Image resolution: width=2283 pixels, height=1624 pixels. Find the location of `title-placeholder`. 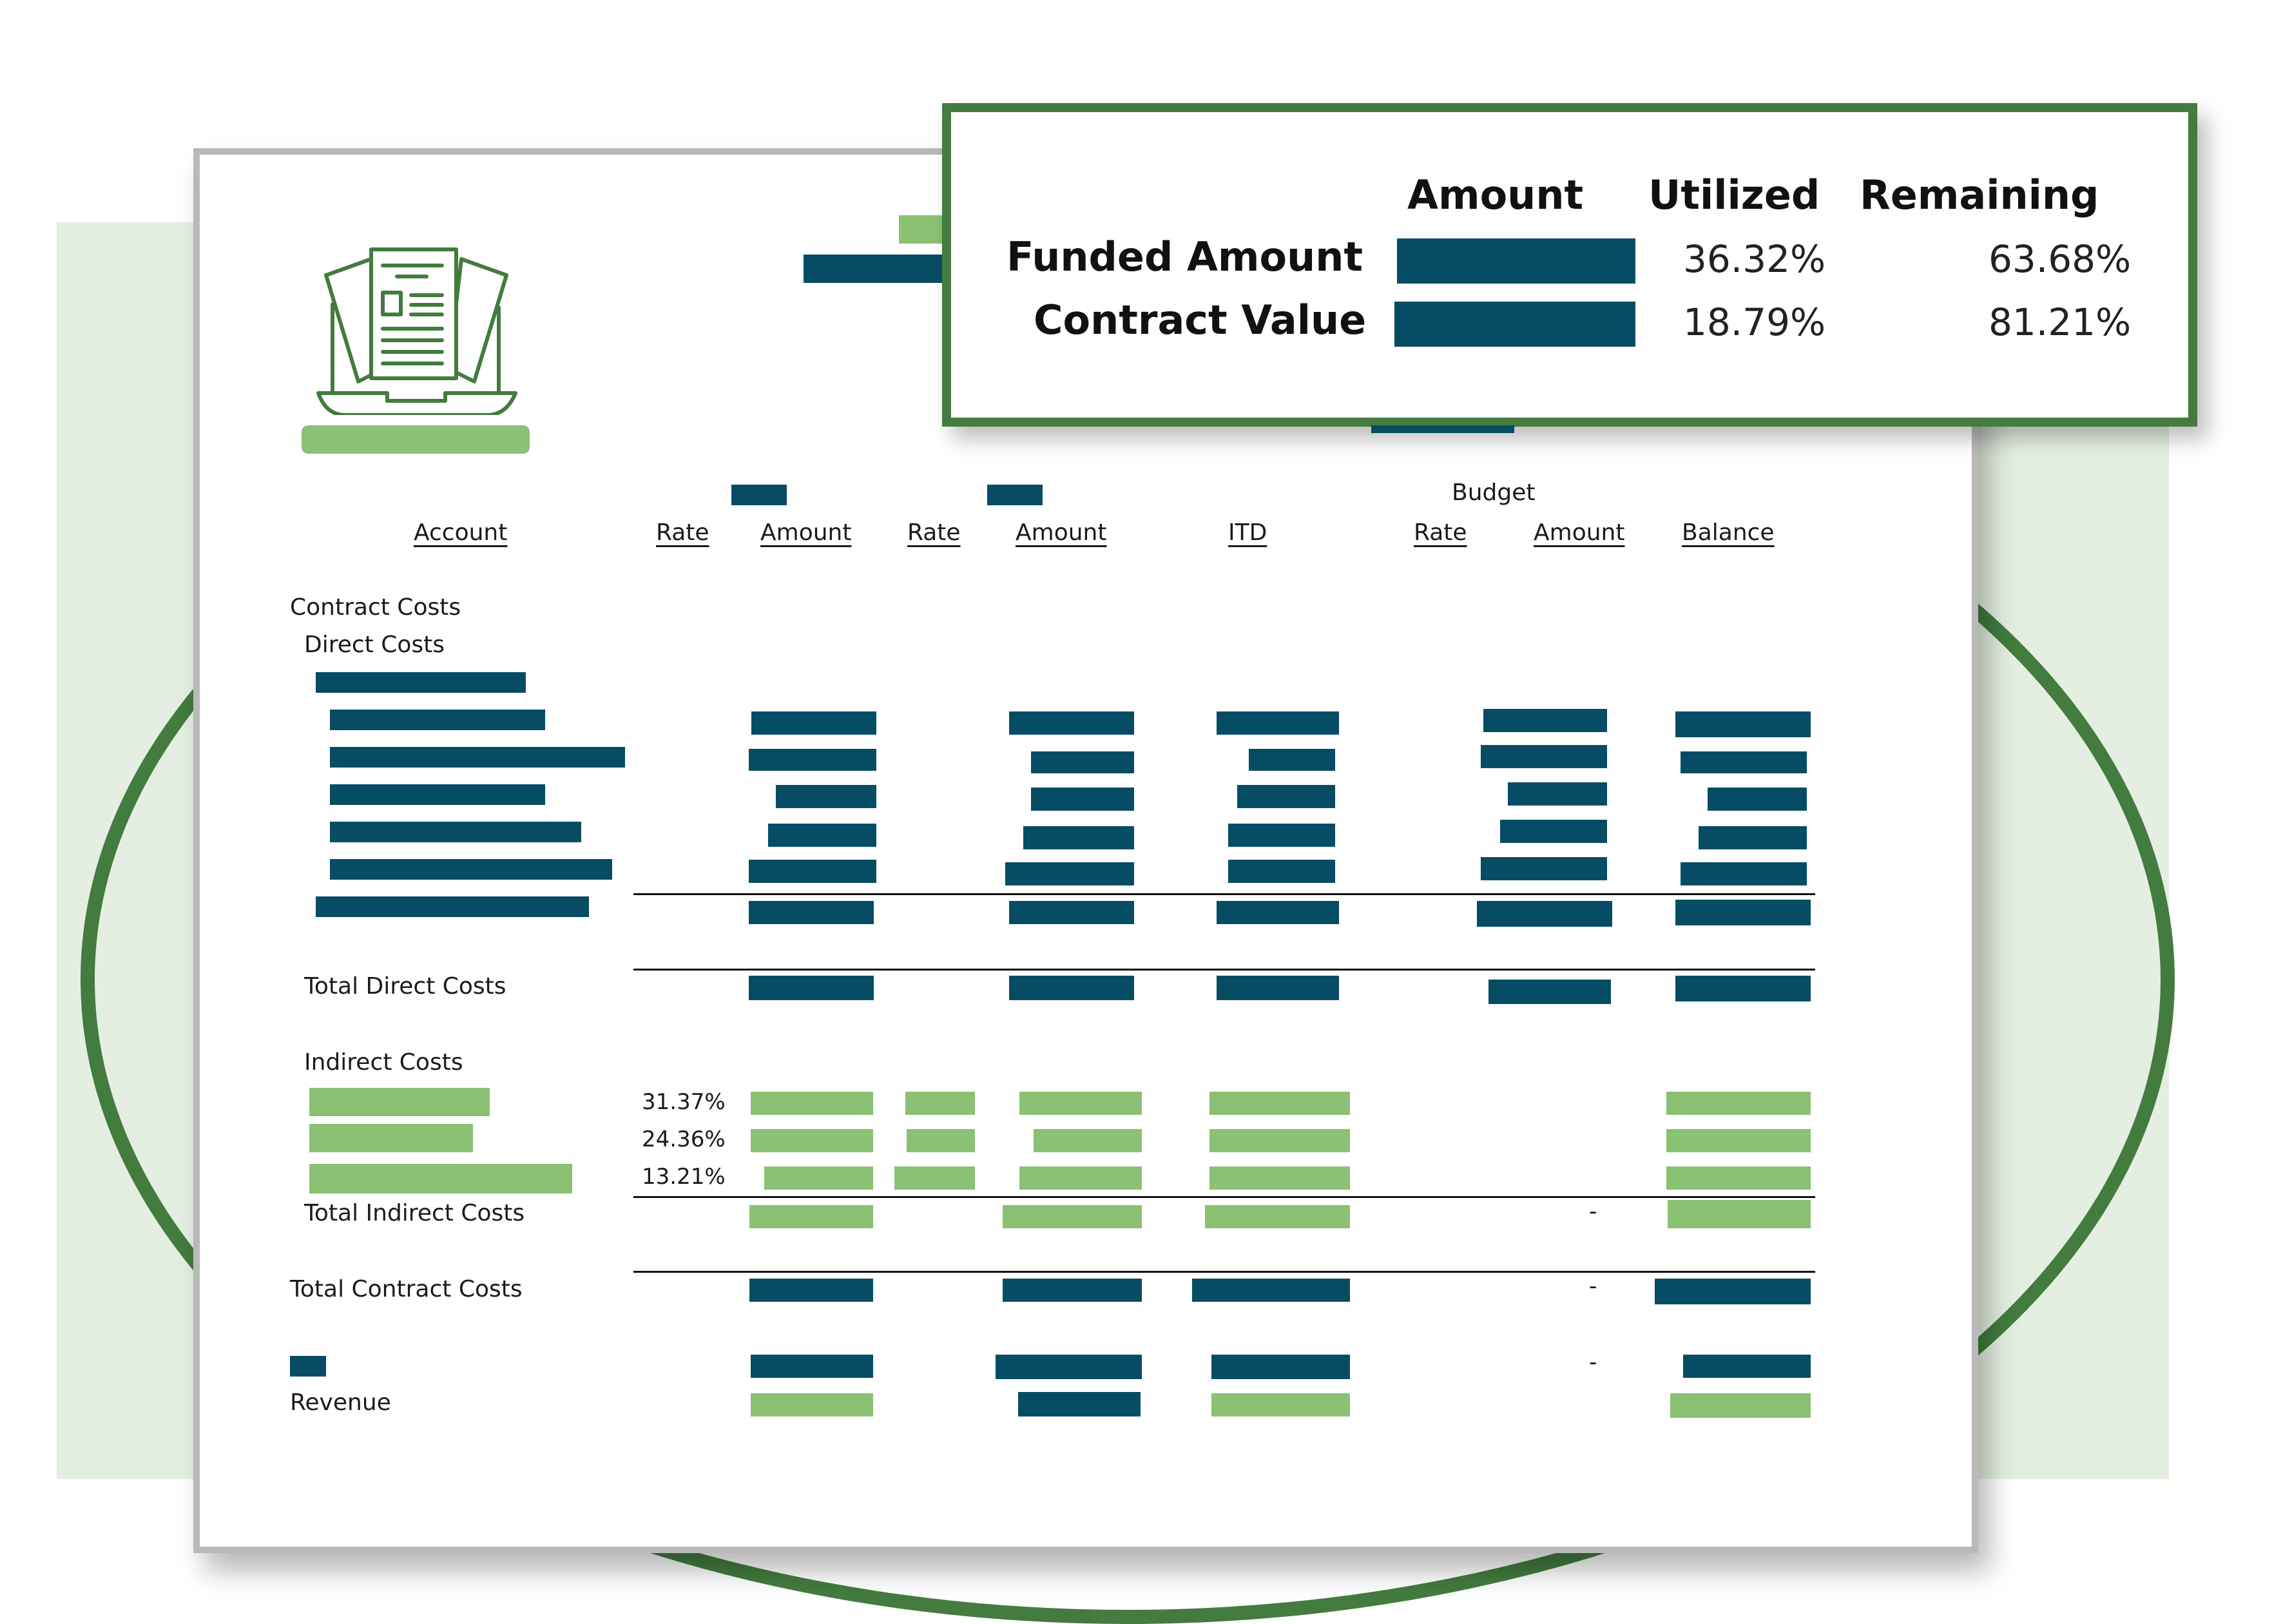

title-placeholder is located at coordinates (921, 229).